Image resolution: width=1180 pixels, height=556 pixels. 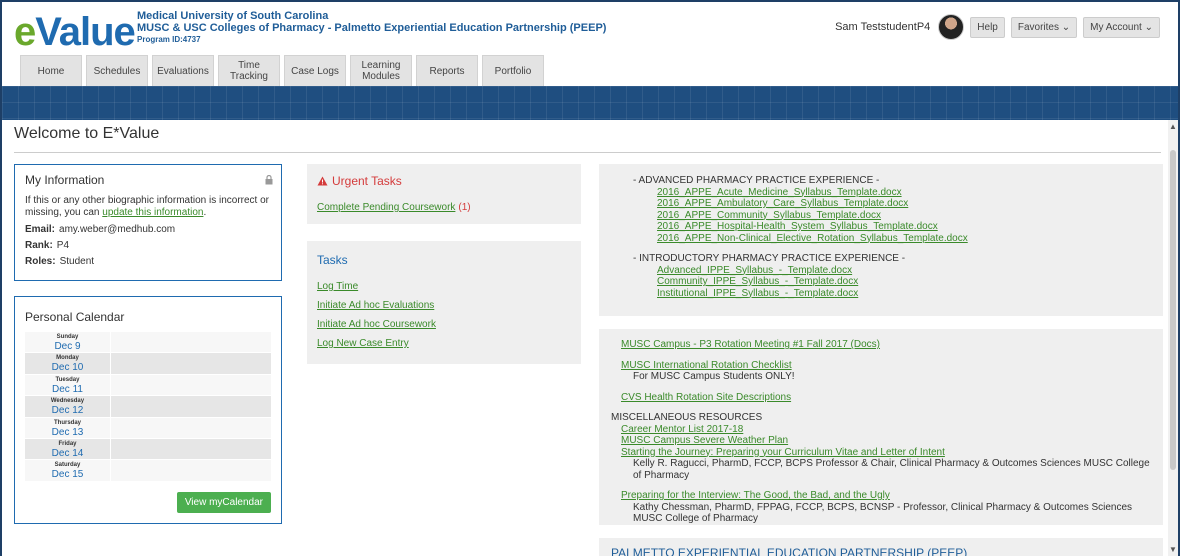 What do you see at coordinates (590, 103) in the screenshot?
I see `header-banner` at bounding box center [590, 103].